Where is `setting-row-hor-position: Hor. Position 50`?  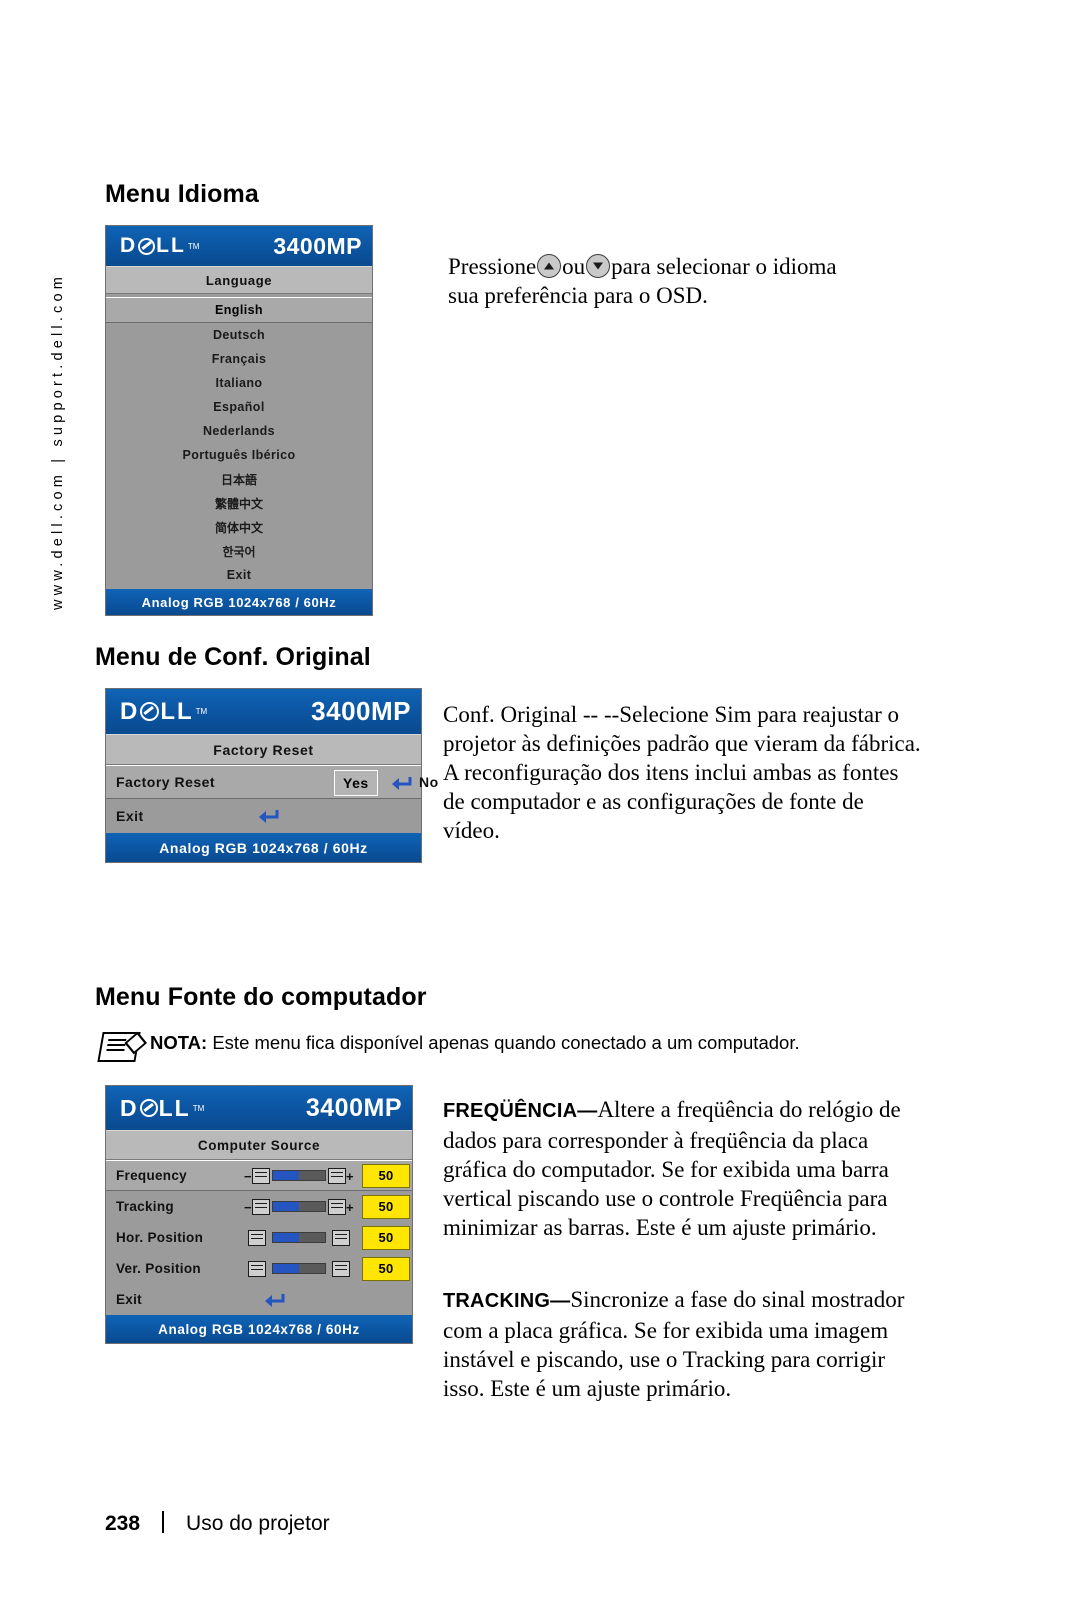
setting-row-hor-position: Hor. Position 50 is located at coordinates (259, 1237).